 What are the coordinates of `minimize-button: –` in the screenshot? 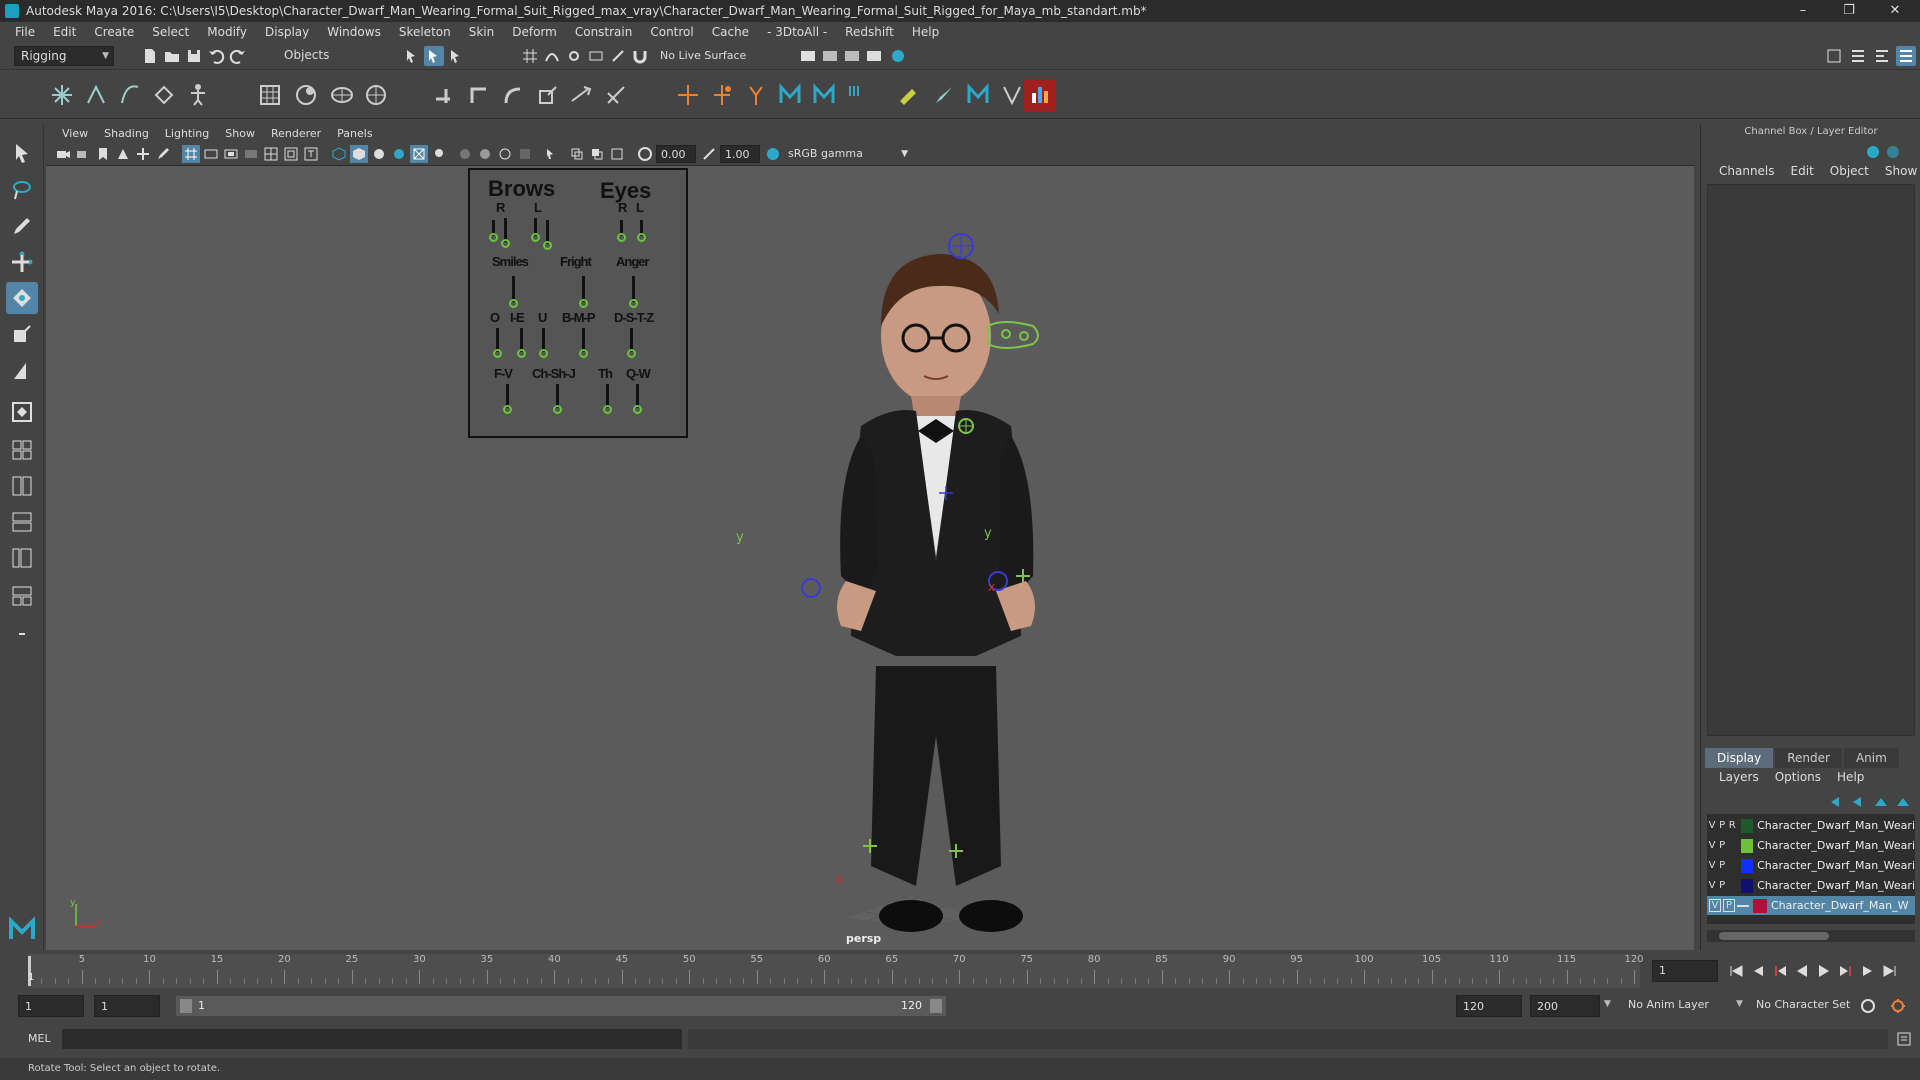 It's located at (1803, 11).